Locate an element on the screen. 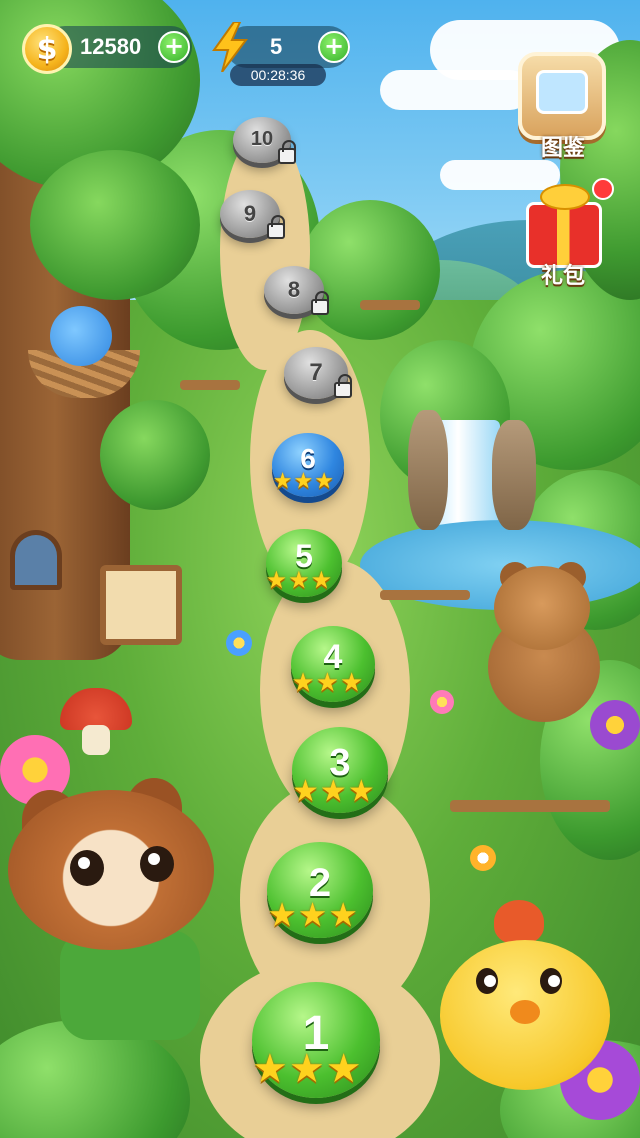 This screenshot has width=640, height=1138. mushroom-stem is located at coordinates (96, 740).